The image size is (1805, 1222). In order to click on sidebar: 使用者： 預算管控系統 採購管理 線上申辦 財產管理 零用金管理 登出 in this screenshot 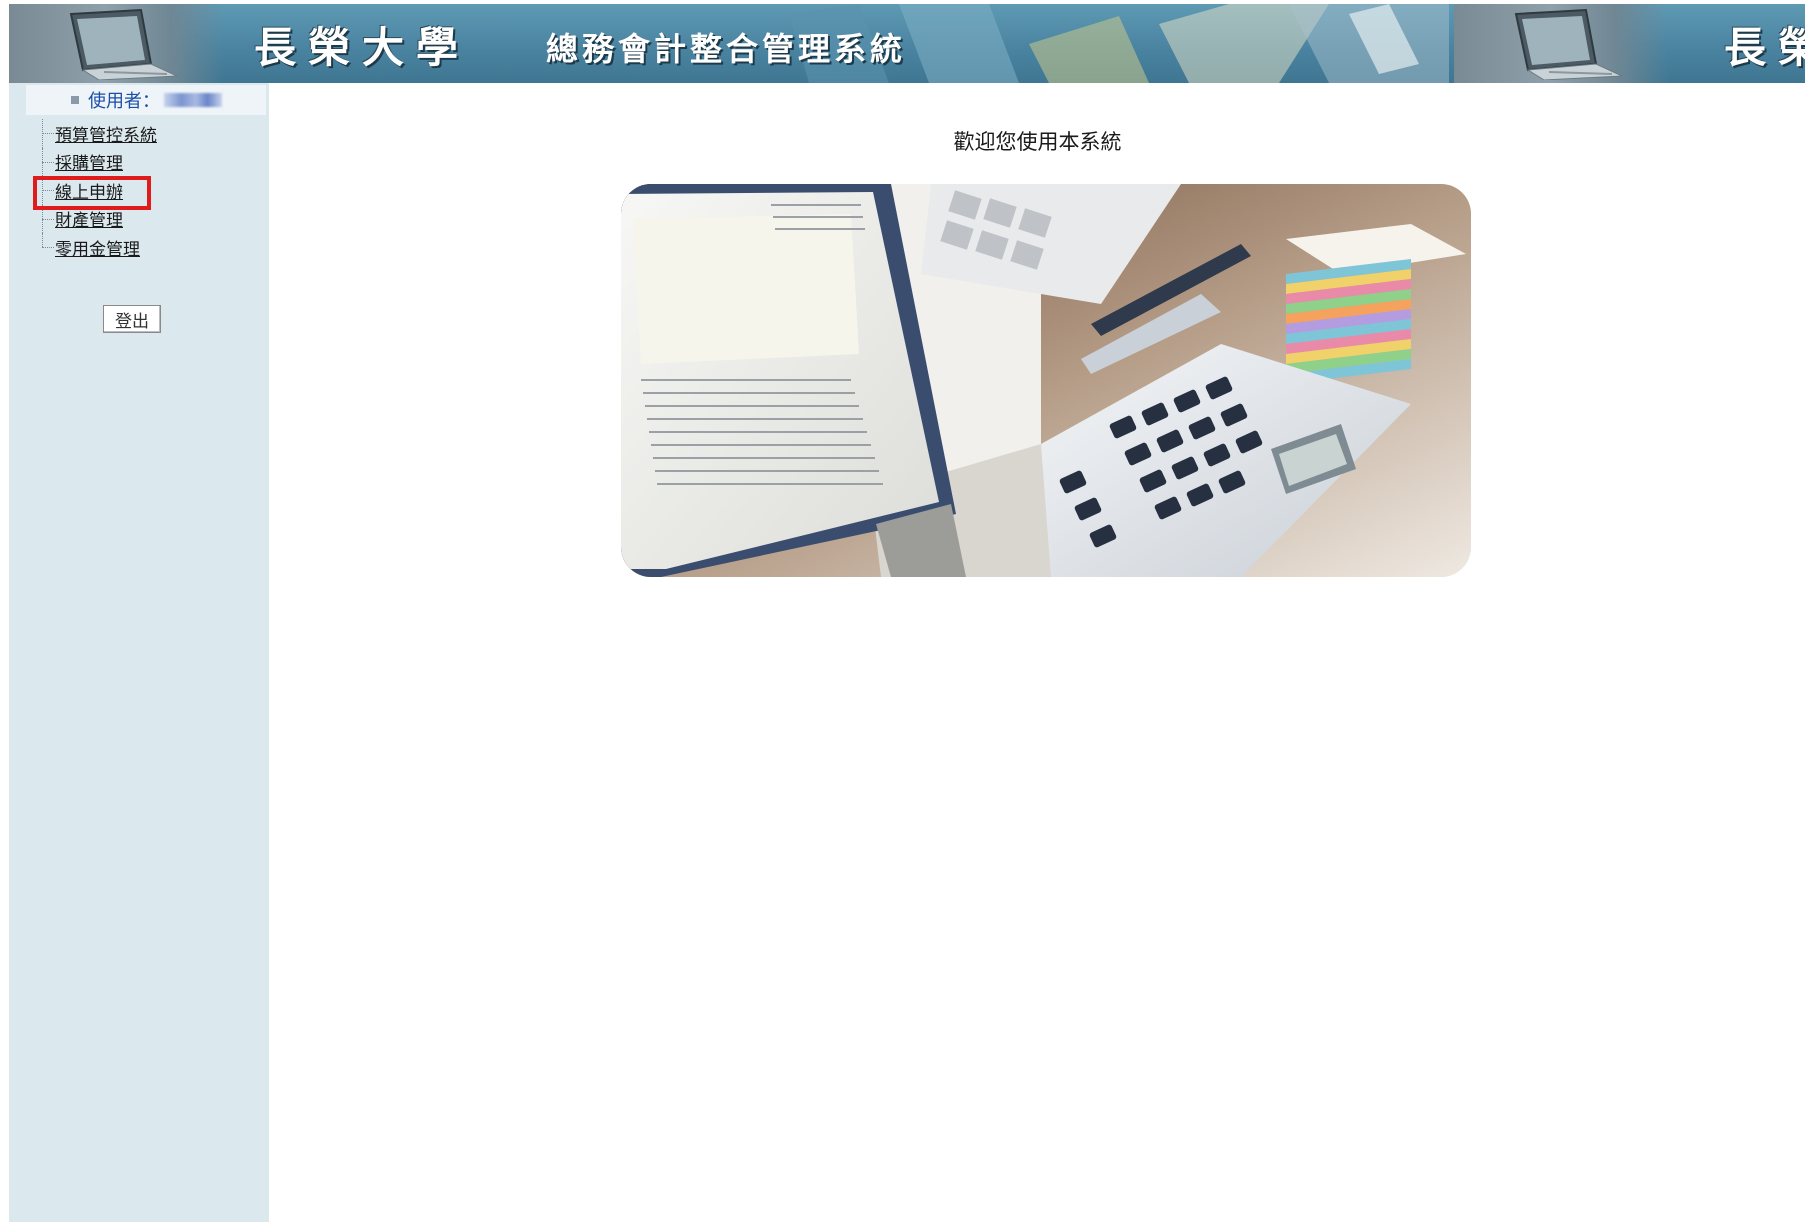, I will do `click(139, 652)`.